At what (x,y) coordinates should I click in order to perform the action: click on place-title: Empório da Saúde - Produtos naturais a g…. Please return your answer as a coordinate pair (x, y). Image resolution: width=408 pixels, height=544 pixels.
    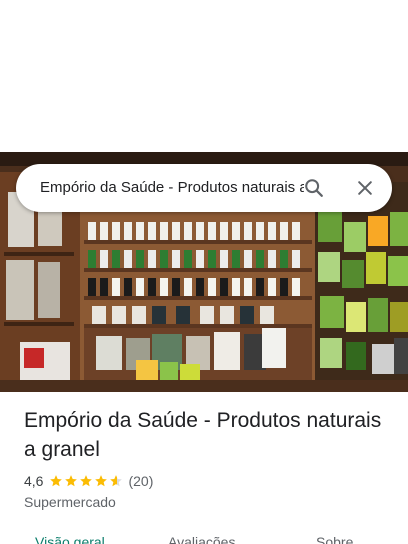
    Looking at the image, I should click on (203, 435).